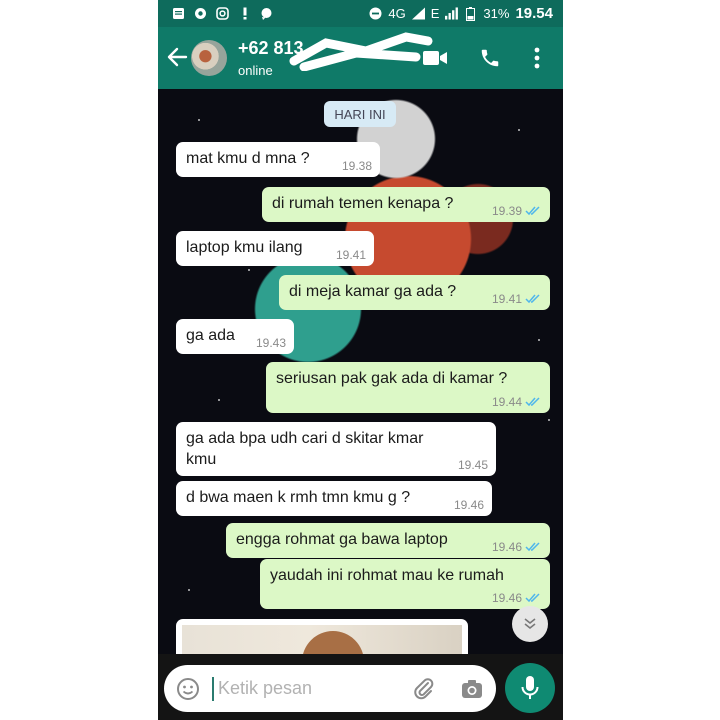 This screenshot has height=720, width=720. I want to click on message-icon, so click(178, 13).